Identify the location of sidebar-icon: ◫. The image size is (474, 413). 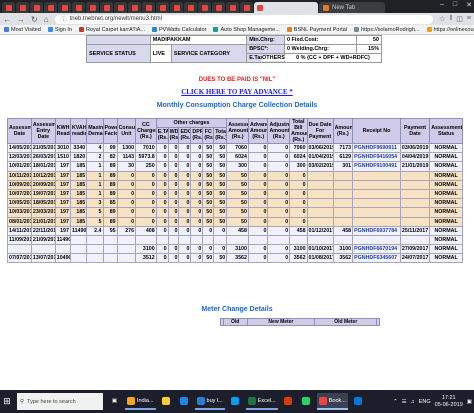
(459, 19).